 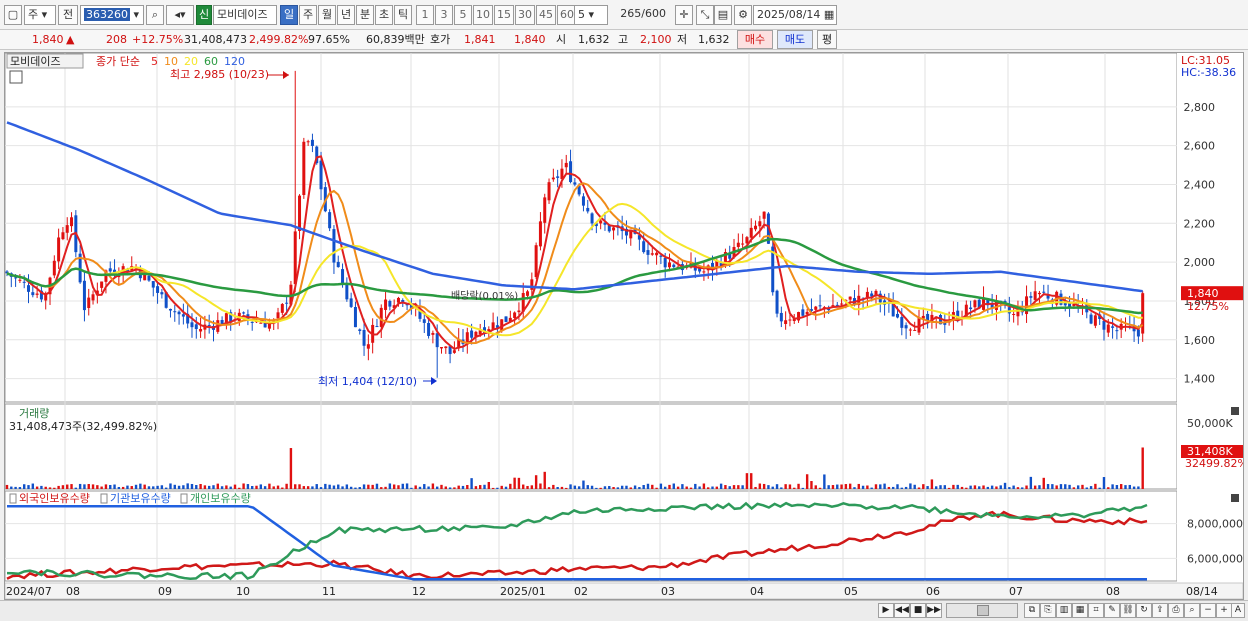 I want to click on auto-icon: A, so click(x=1238, y=610).